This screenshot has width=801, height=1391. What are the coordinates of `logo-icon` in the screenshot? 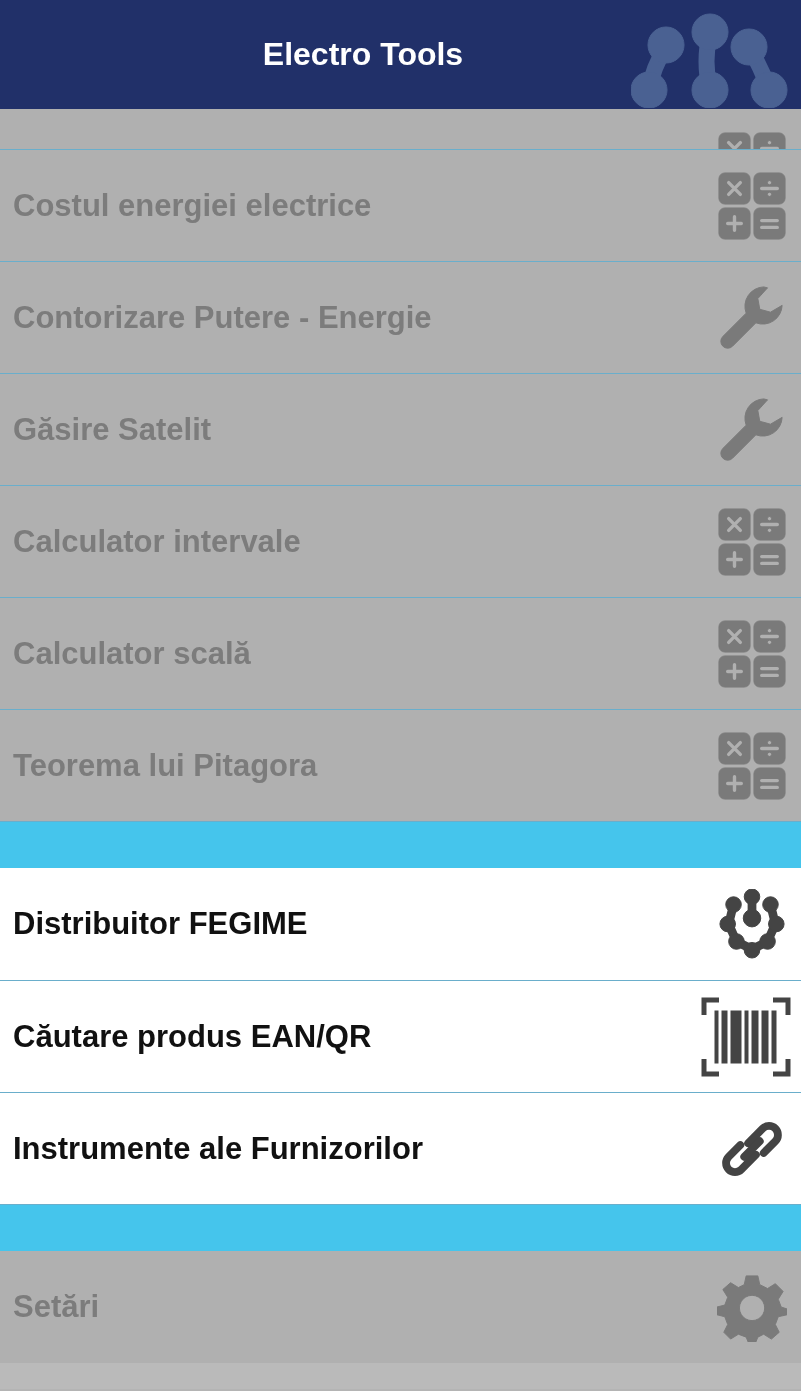 It's located at (710, 60).